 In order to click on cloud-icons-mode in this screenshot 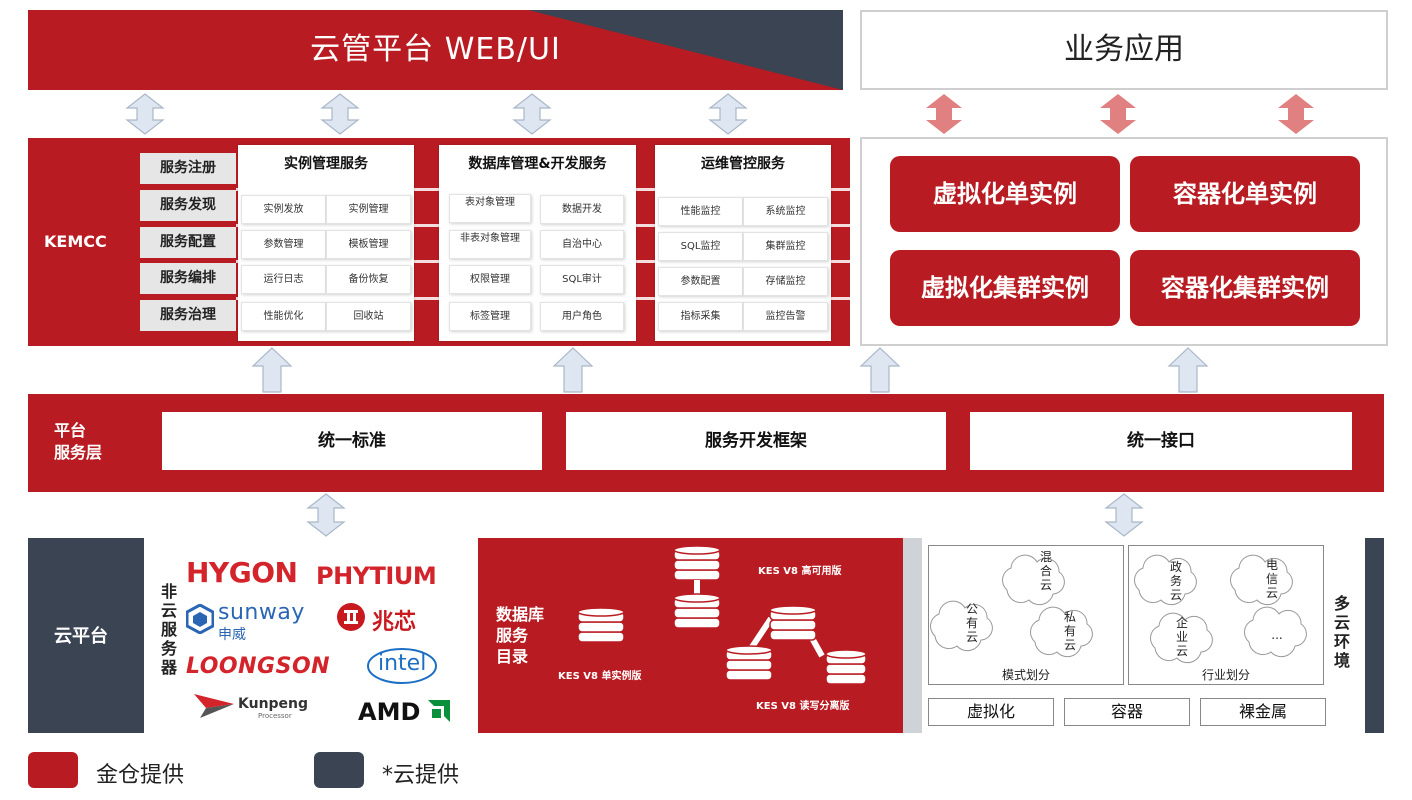, I will do `click(1011, 606)`.